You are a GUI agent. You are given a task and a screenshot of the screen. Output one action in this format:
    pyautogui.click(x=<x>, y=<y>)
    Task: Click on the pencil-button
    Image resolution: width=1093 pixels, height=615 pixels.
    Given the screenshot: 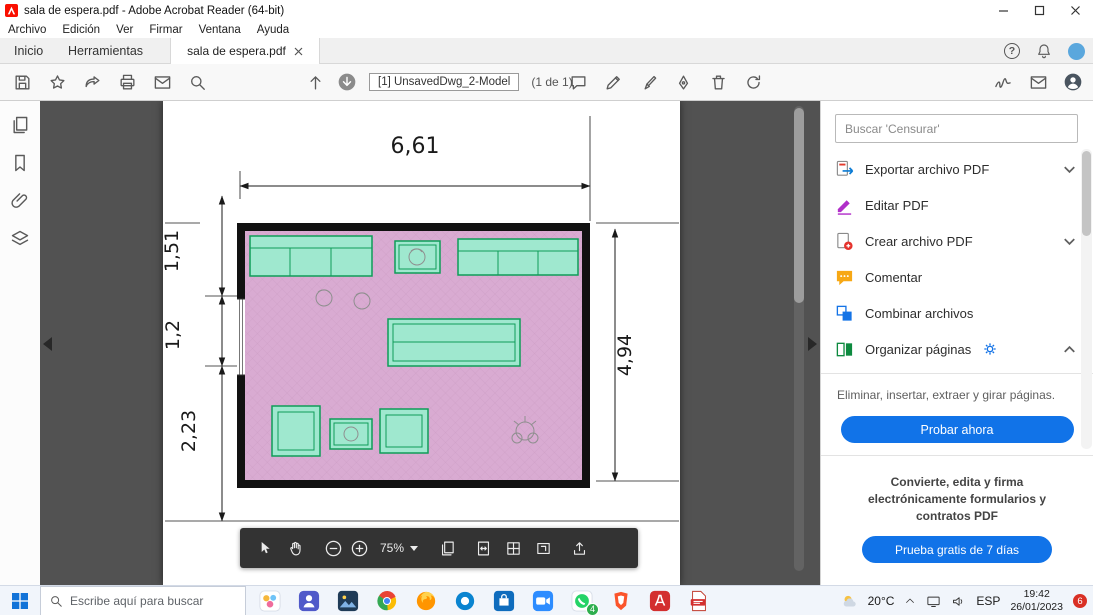 What is the action you would take?
    pyautogui.click(x=613, y=82)
    